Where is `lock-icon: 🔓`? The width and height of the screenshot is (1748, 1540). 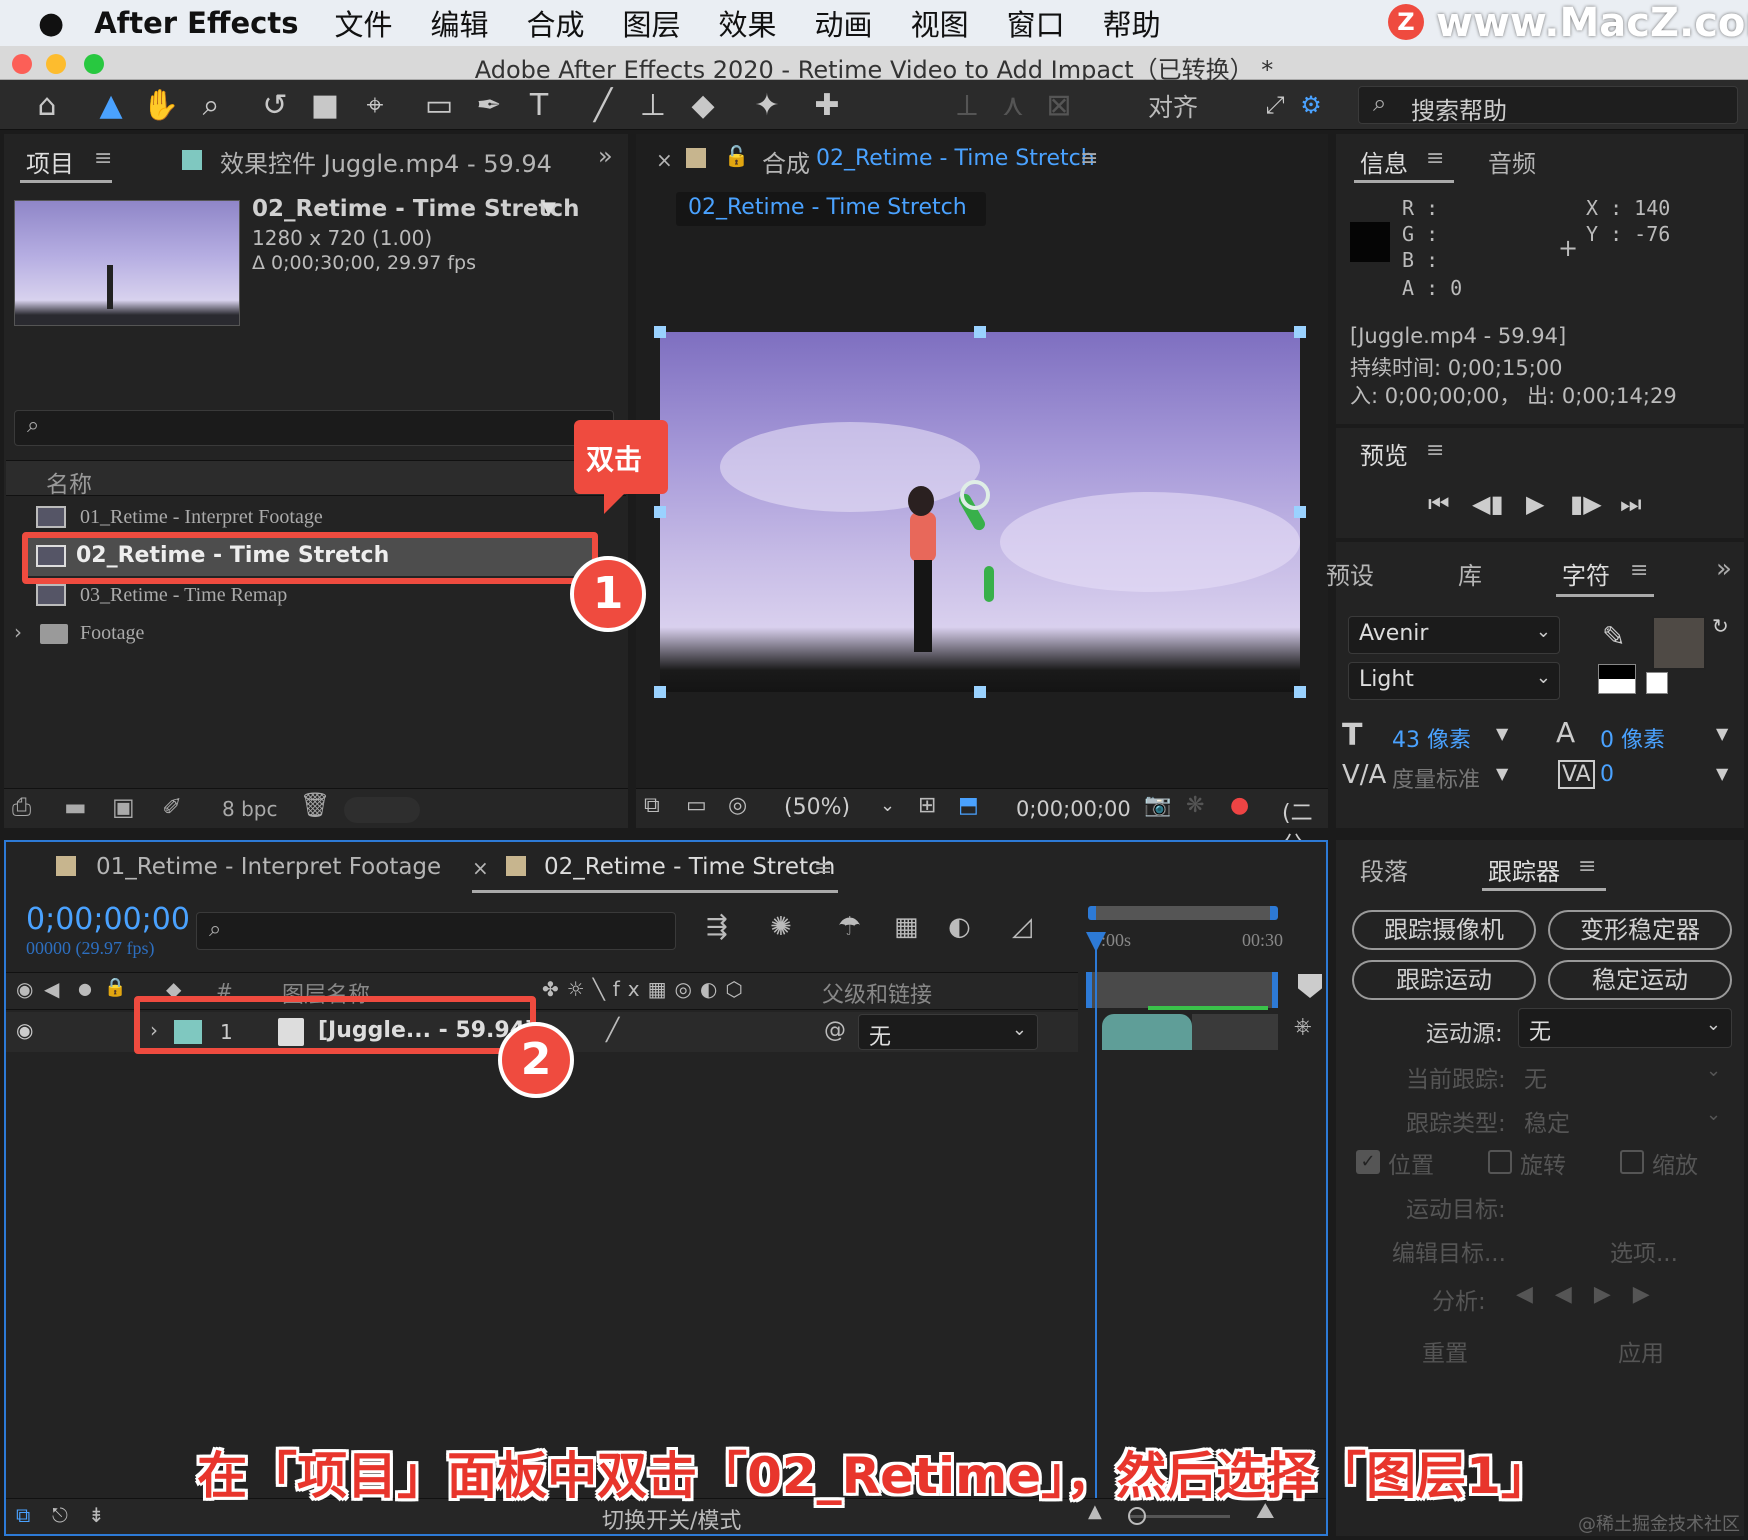
lock-icon: 🔓 is located at coordinates (736, 156).